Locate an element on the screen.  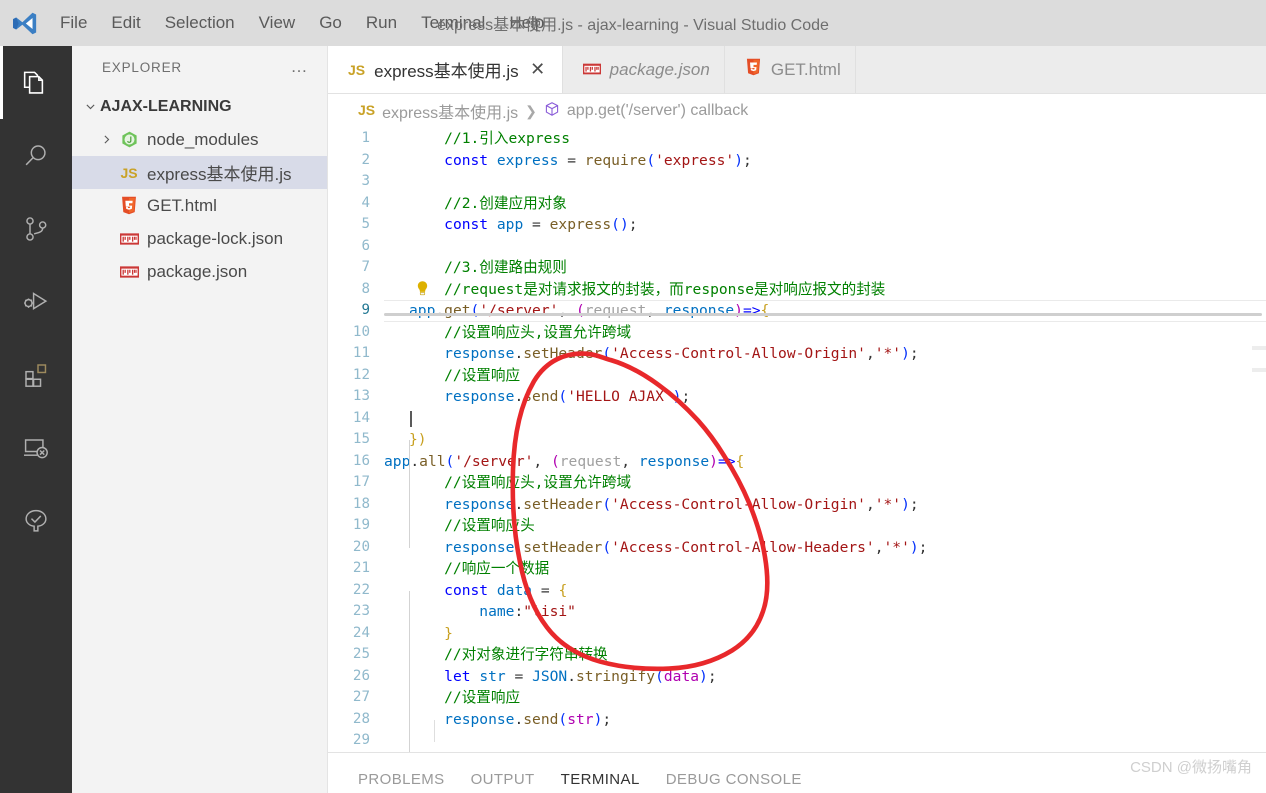
activity-item-run-and-debug is located at coordinates (36, 301).